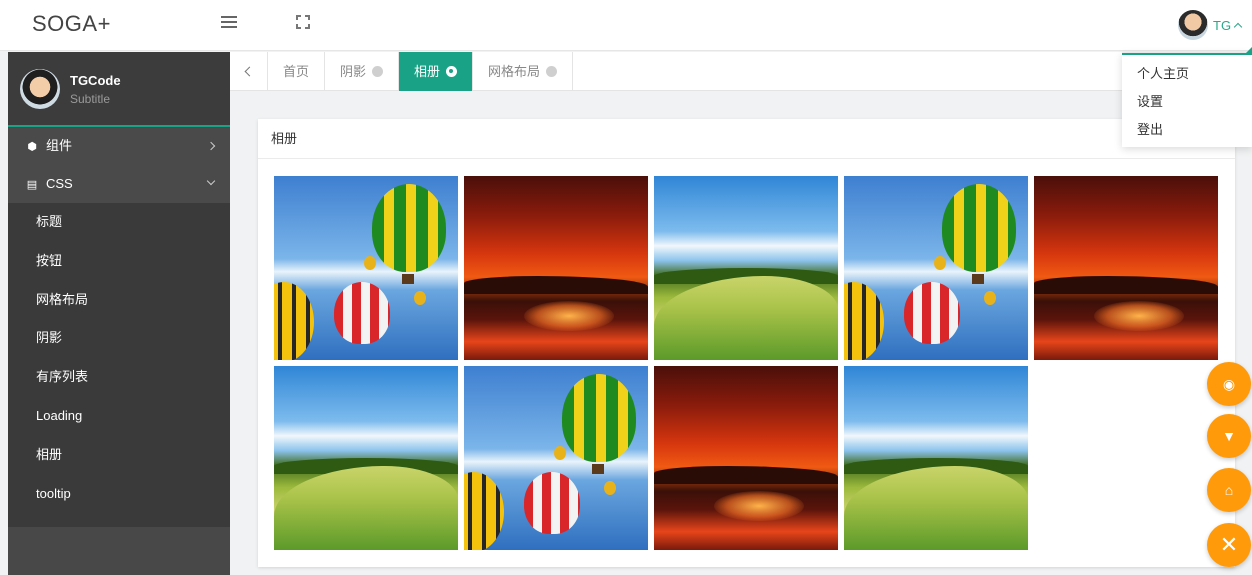 Image resolution: width=1252 pixels, height=575 pixels. I want to click on github-icon: ◉, so click(1229, 383).